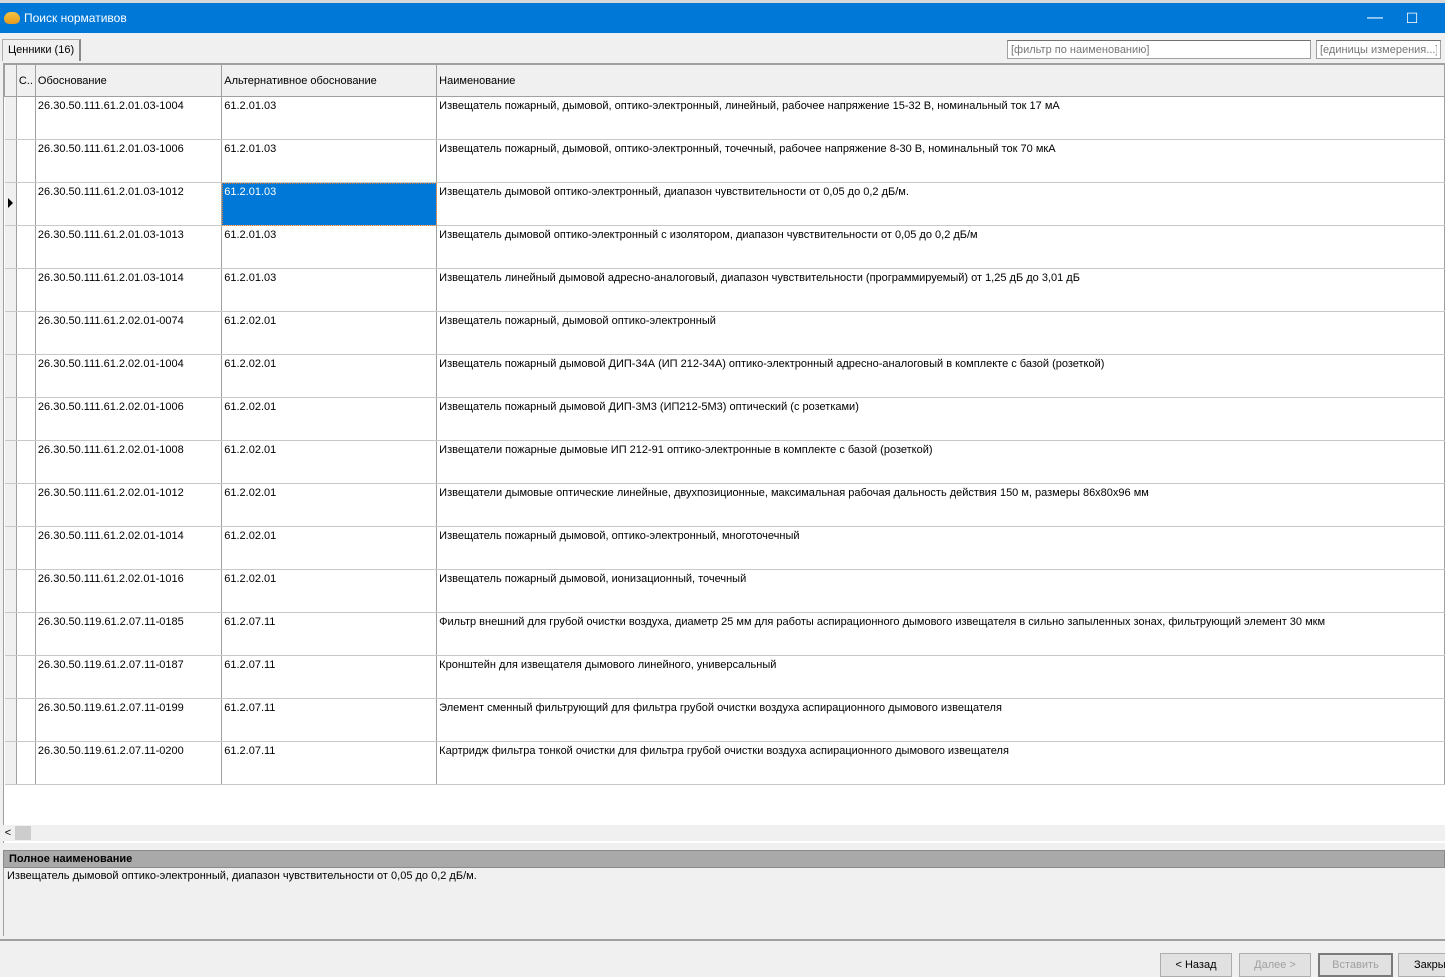 Image resolution: width=1445 pixels, height=977 pixels. Describe the element at coordinates (129, 677) in the screenshot. I see `cell-basis: 26.30.50.119.61.2.07.11-0187` at that location.